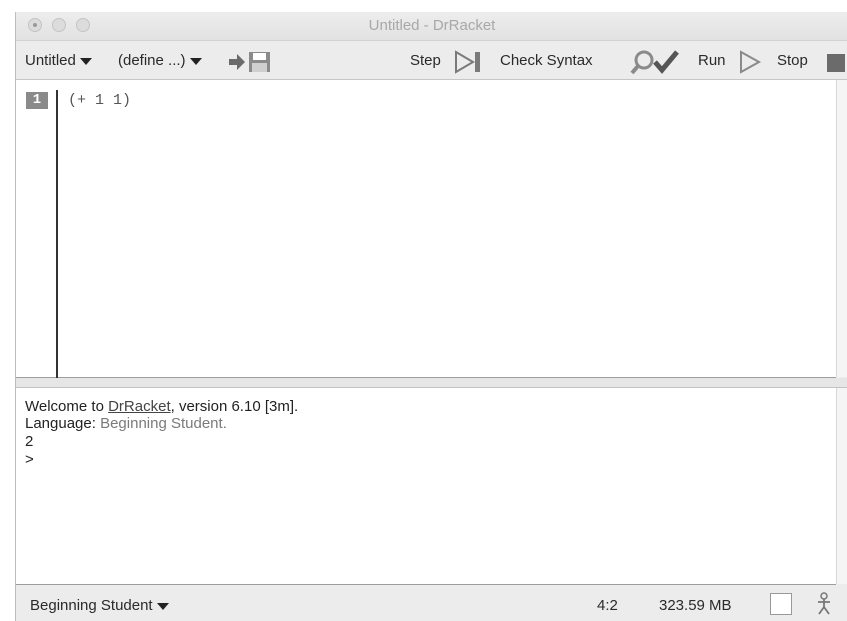  I want to click on run-button: Run, so click(712, 60).